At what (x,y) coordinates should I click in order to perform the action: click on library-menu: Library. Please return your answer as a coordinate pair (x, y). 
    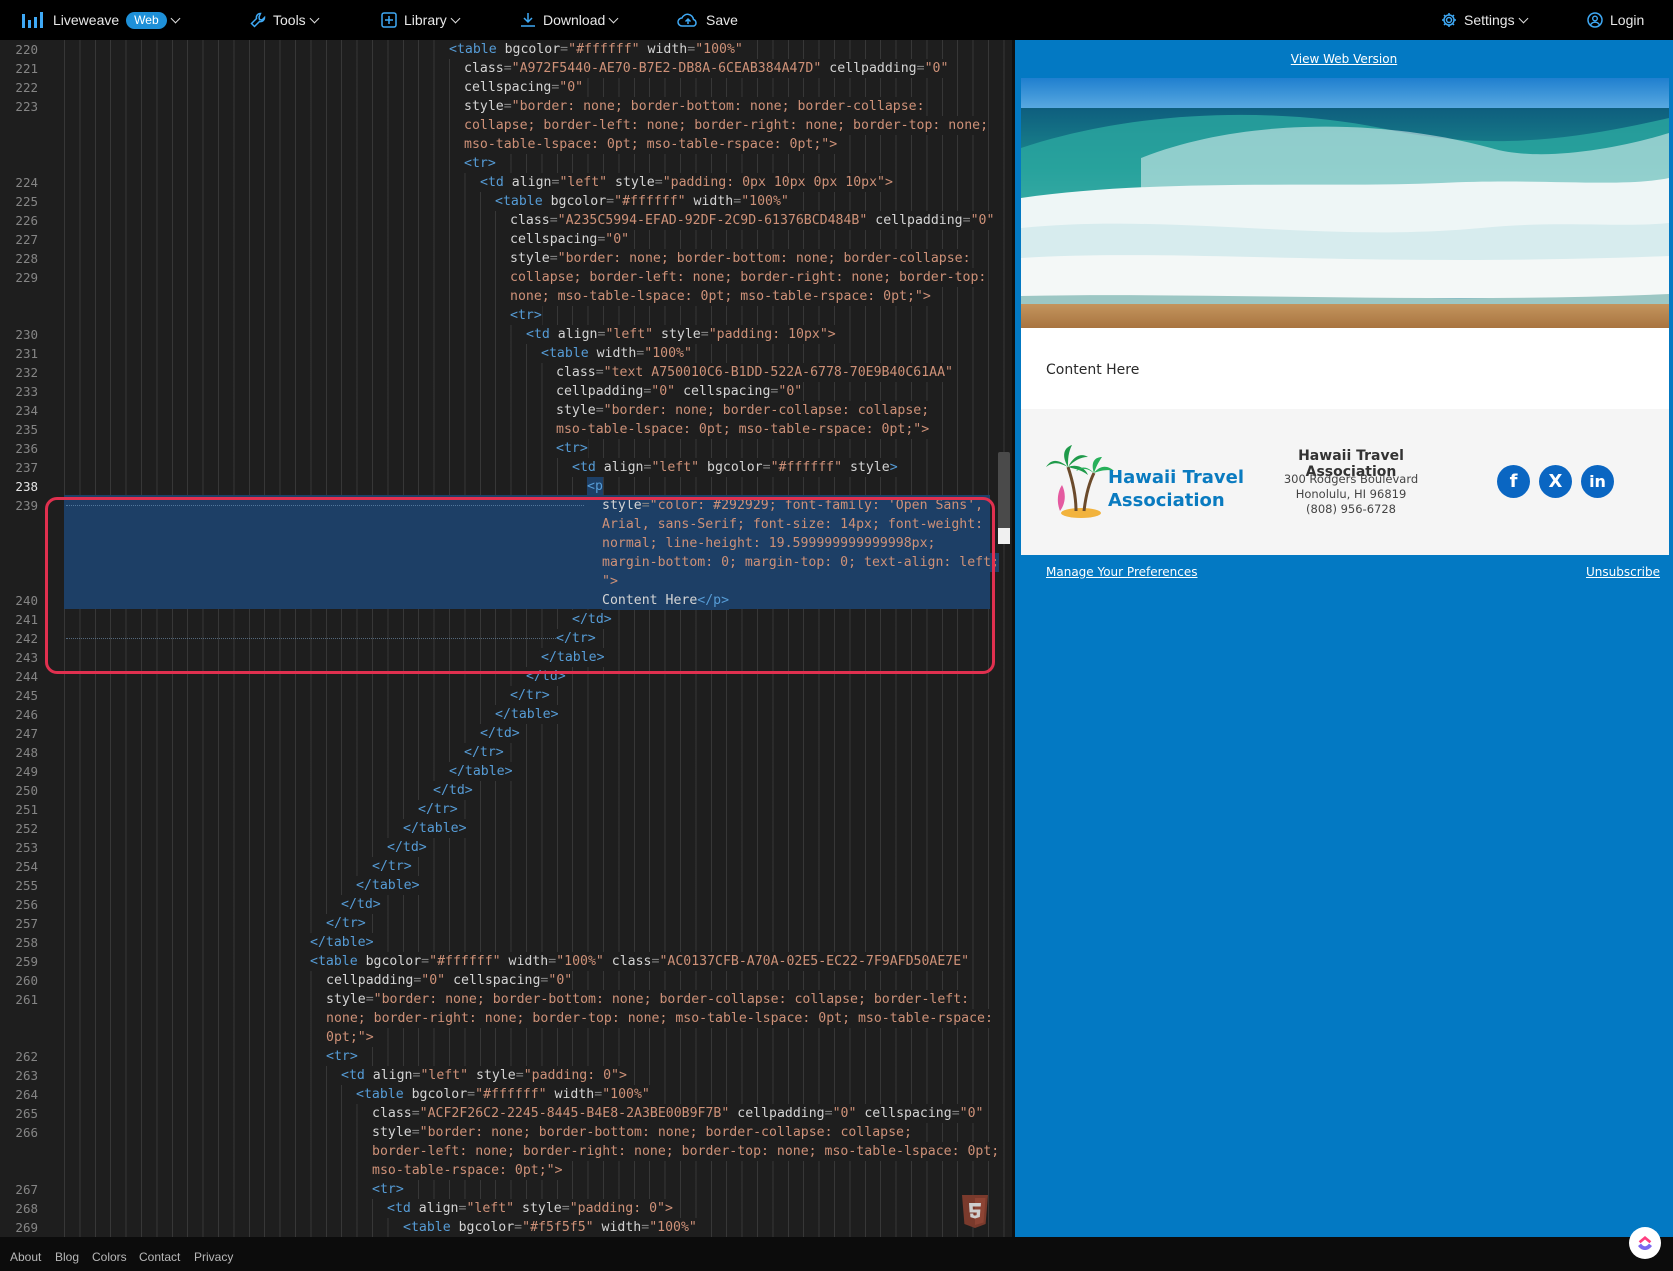
    Looking at the image, I should click on (421, 20).